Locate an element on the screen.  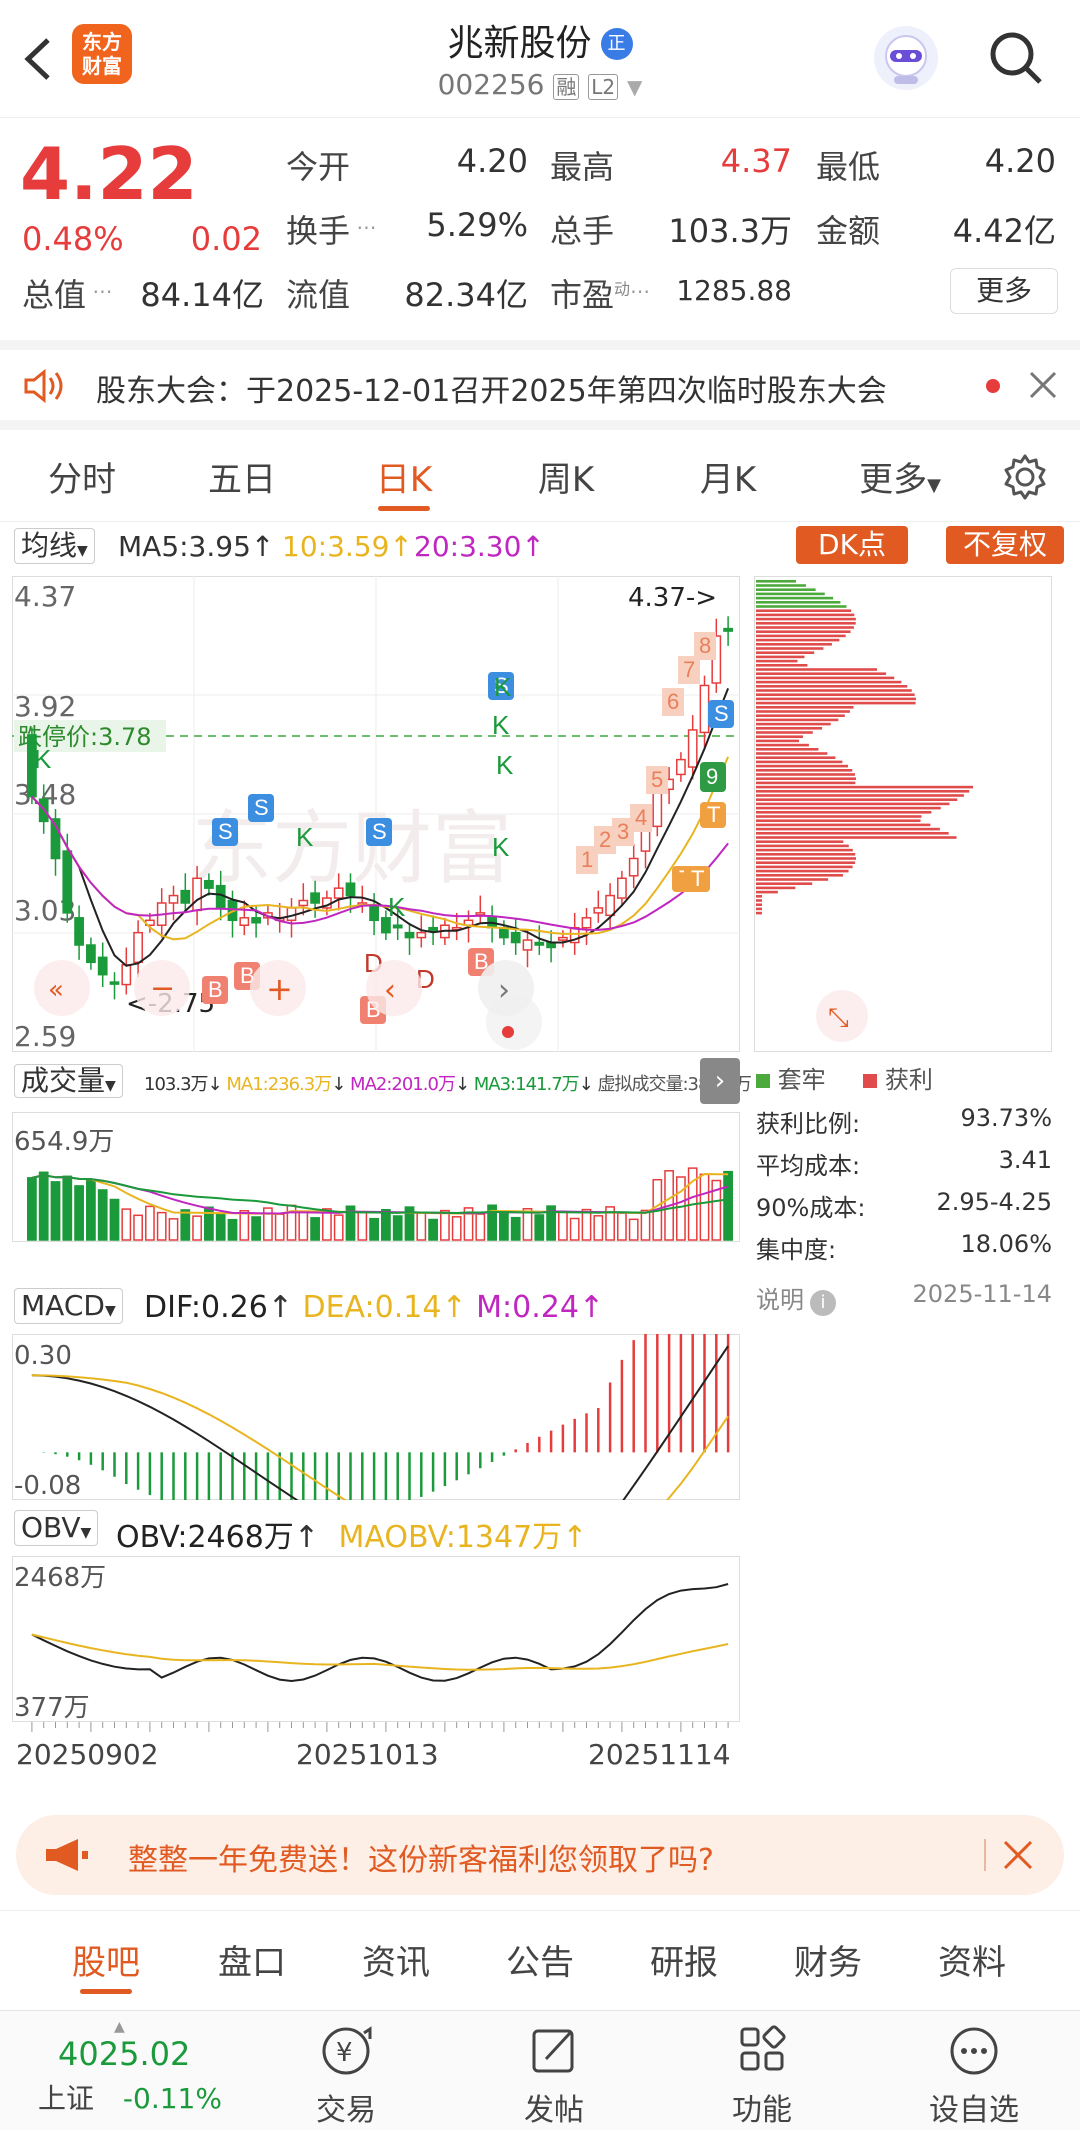
pe-label: 市盈动⋯ is located at coordinates (600, 293).